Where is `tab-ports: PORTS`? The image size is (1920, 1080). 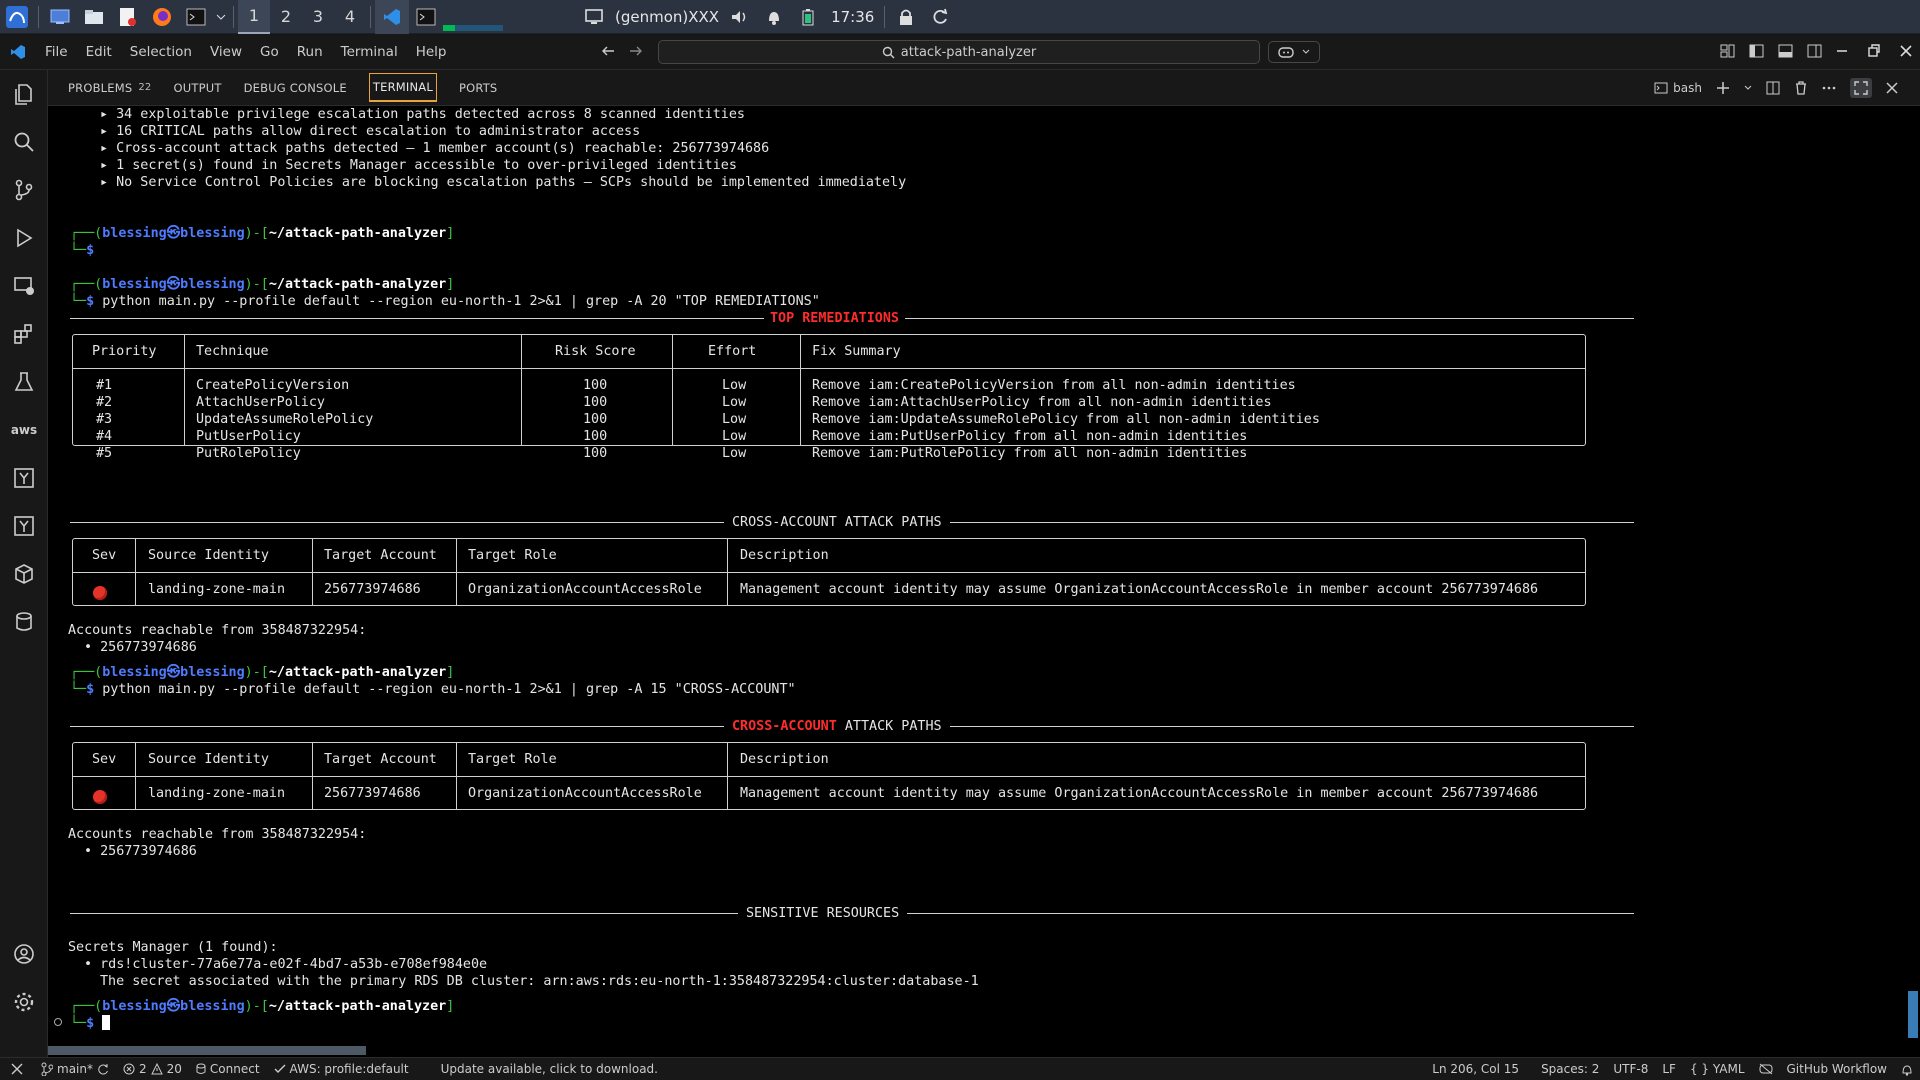
tab-ports: PORTS is located at coordinates (478, 87).